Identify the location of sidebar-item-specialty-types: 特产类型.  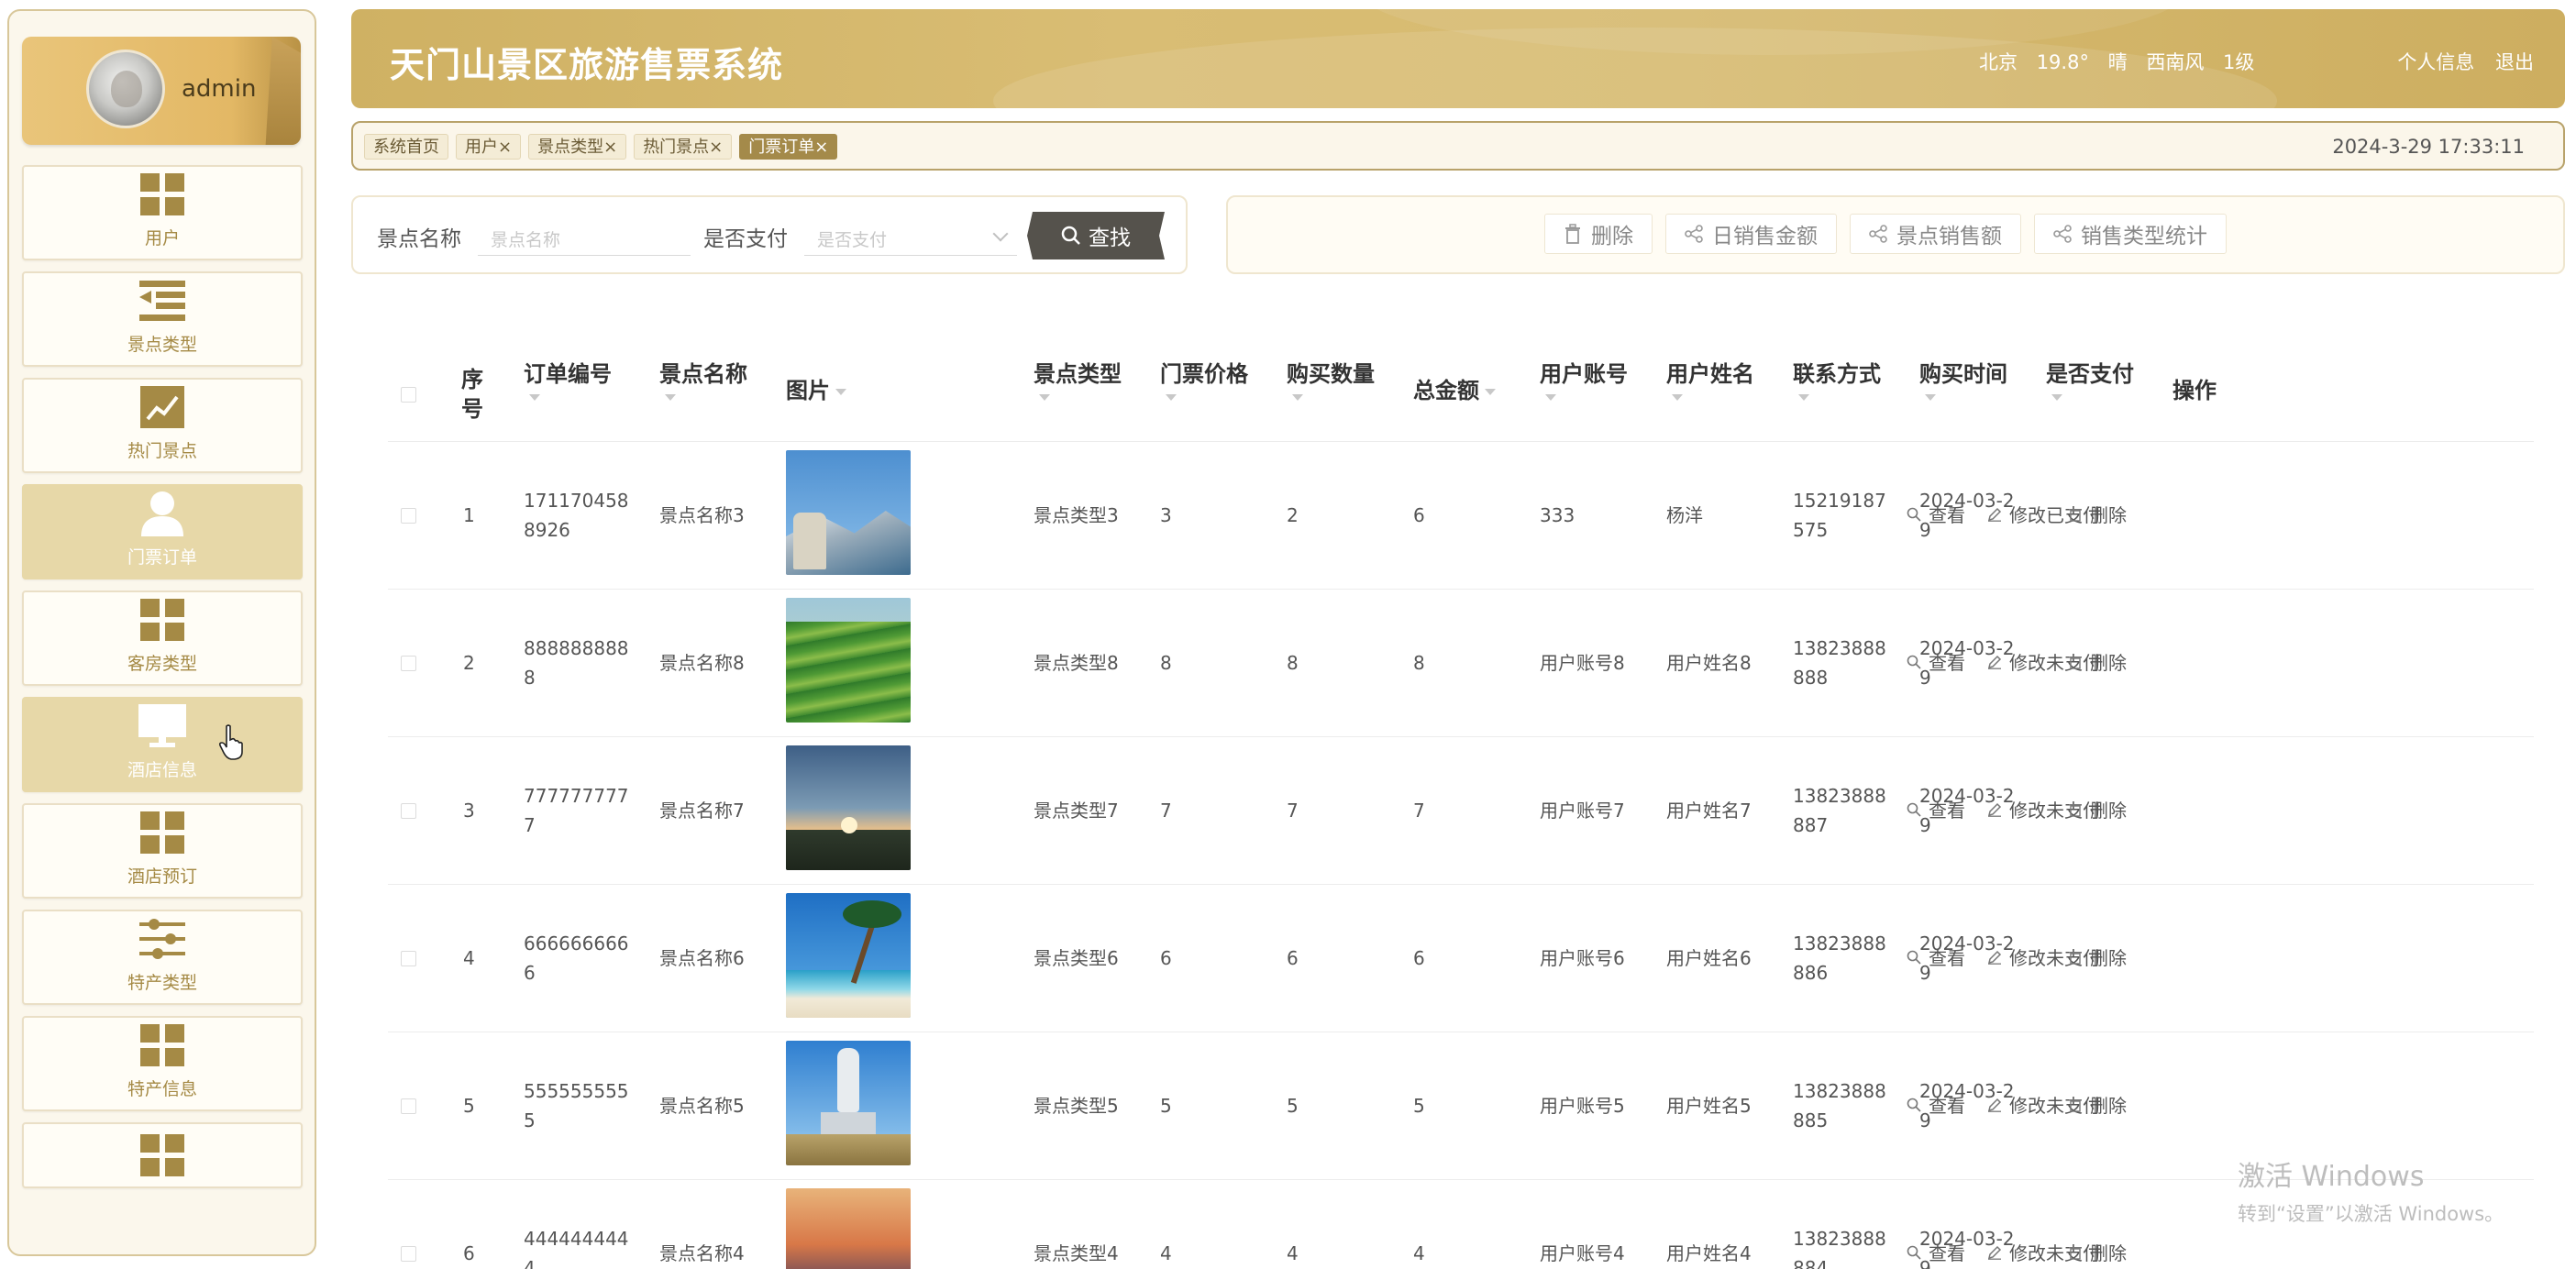
(162, 957).